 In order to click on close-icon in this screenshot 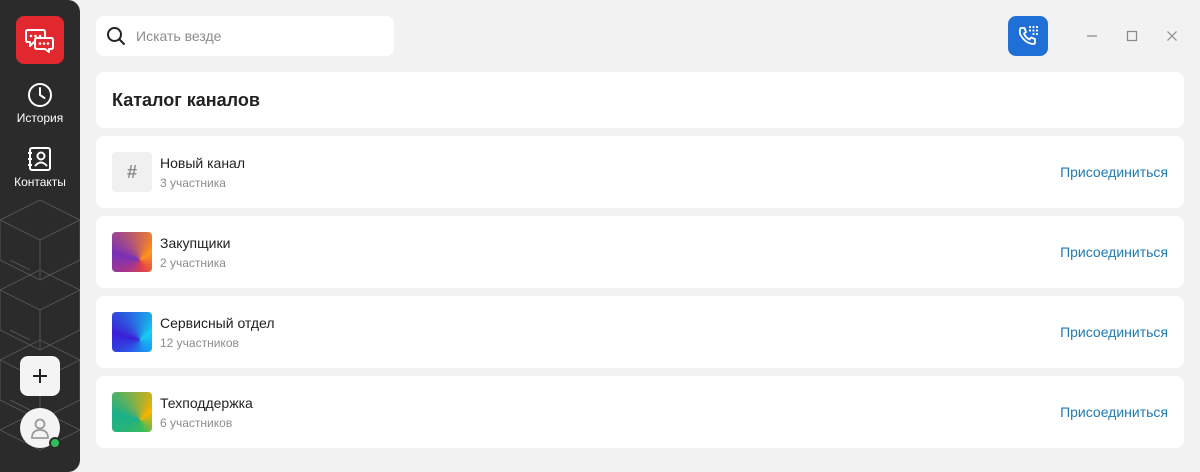, I will do `click(1172, 36)`.